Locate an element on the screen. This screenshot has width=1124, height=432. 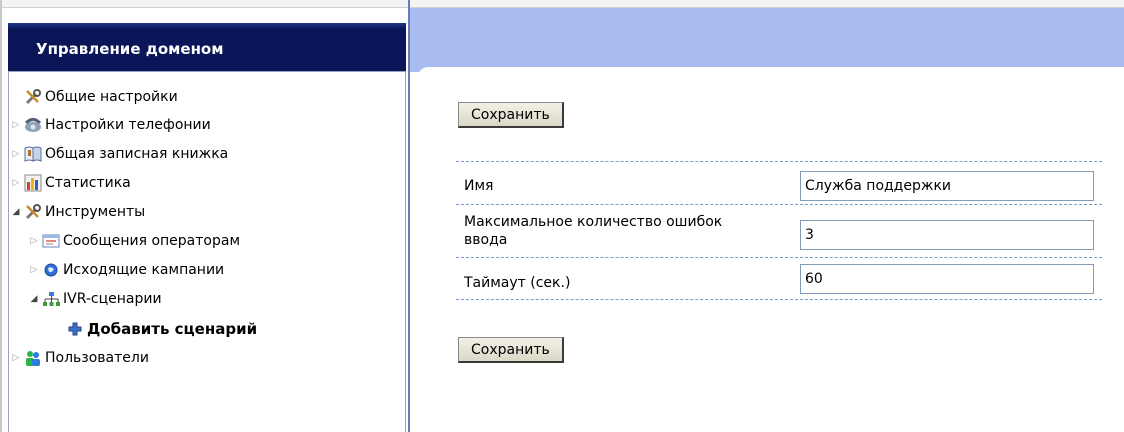
sidebar-item-tools: ◢ Инструменты is located at coordinates (77, 212).